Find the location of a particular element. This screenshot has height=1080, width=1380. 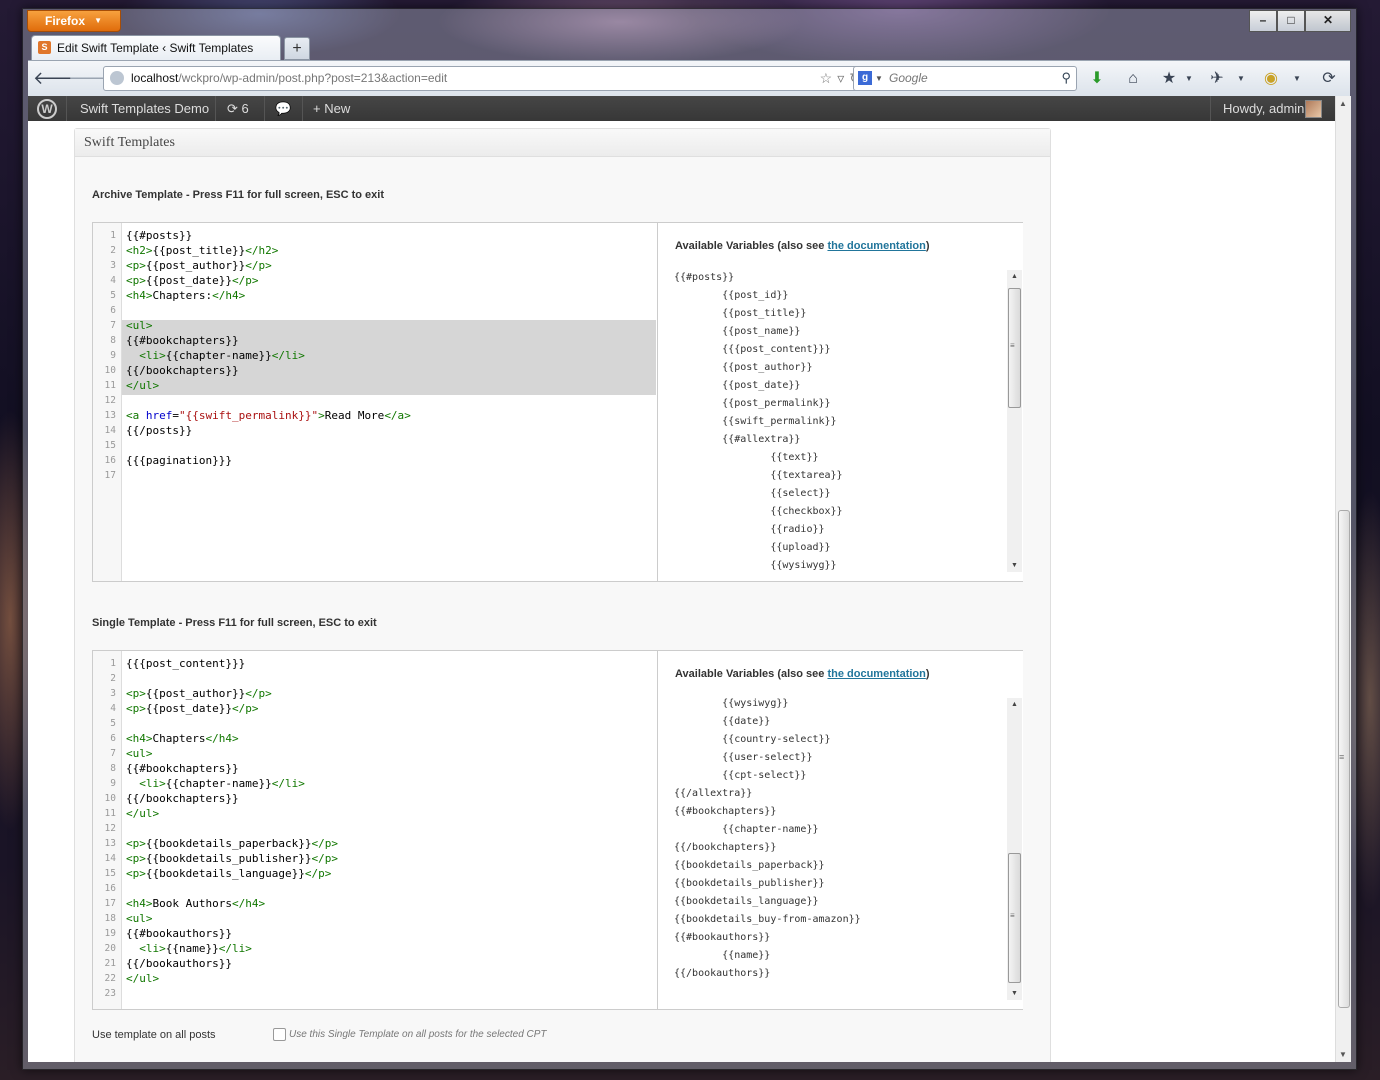

code-line: <p>{{bookdetails_publisher}}</p> is located at coordinates (232, 858).